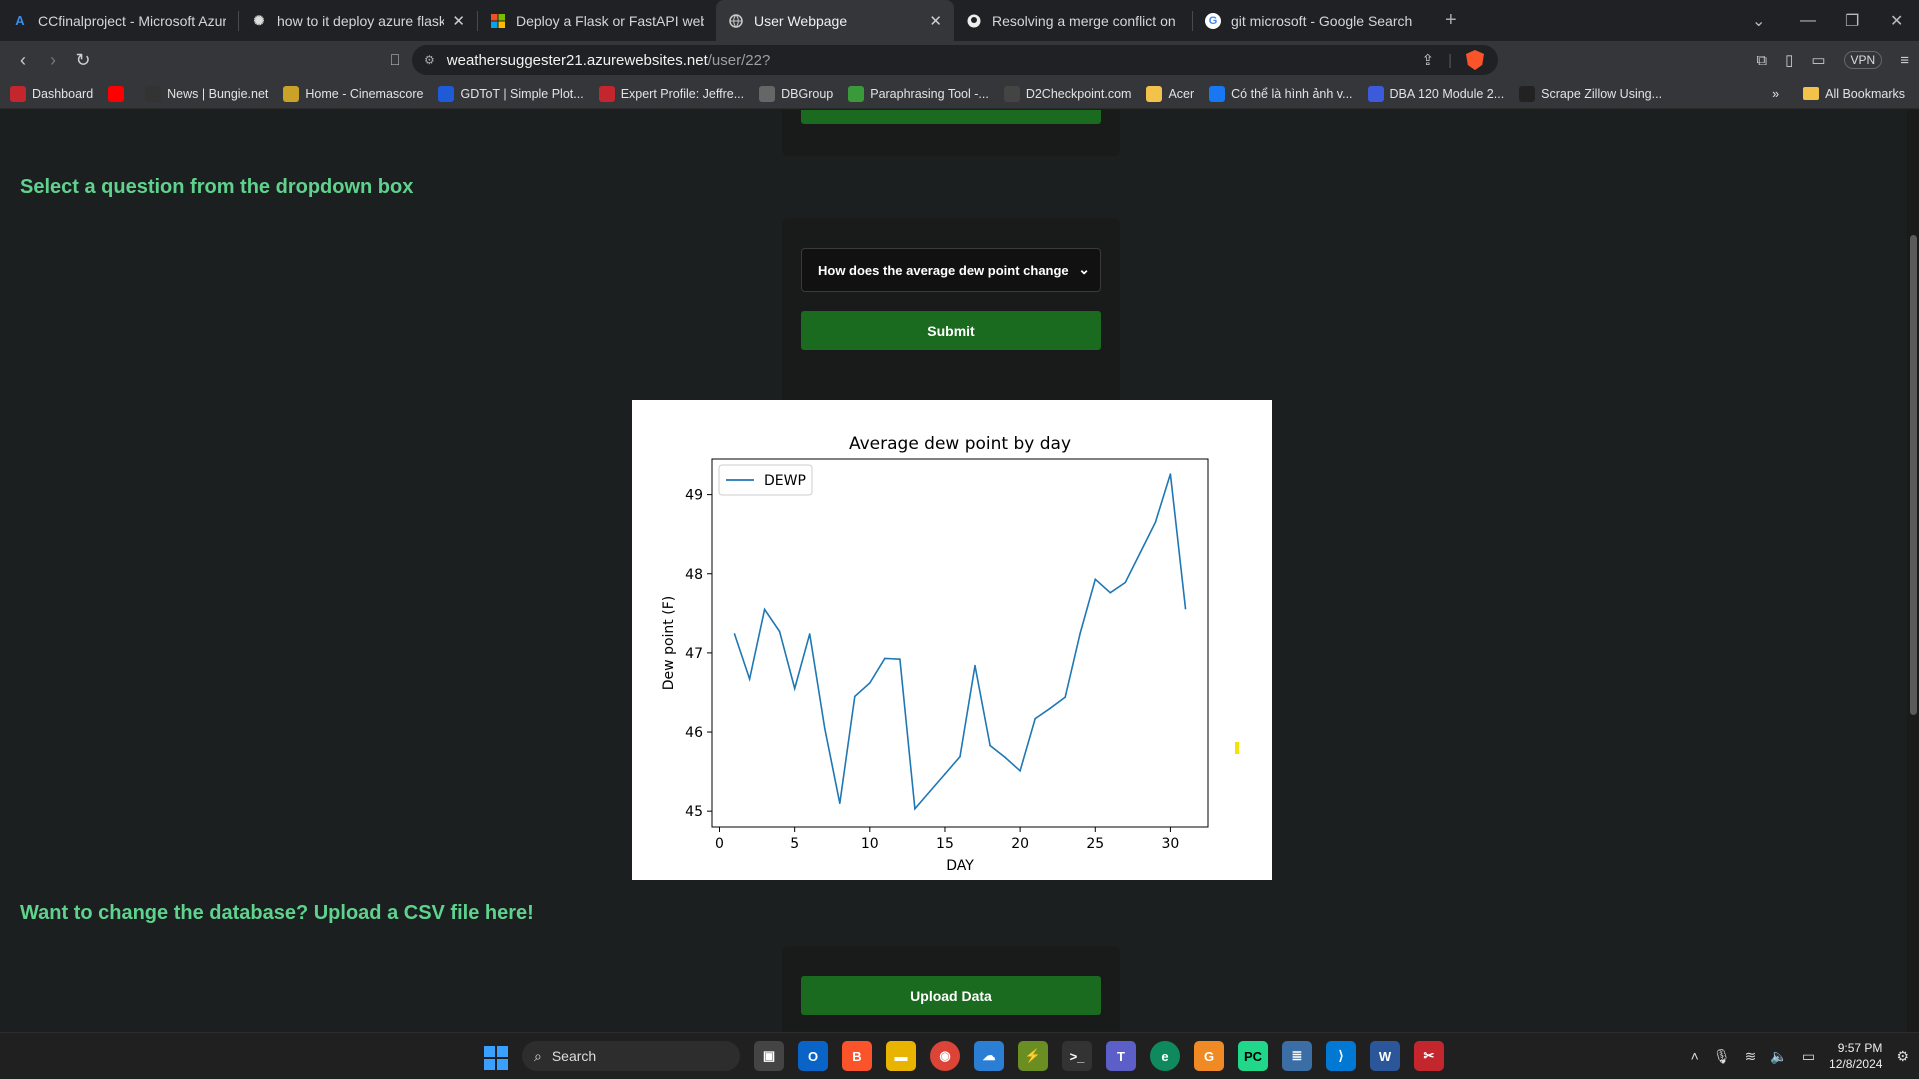  What do you see at coordinates (1095, 844) in the screenshot?
I see `x-tick-label: 25` at bounding box center [1095, 844].